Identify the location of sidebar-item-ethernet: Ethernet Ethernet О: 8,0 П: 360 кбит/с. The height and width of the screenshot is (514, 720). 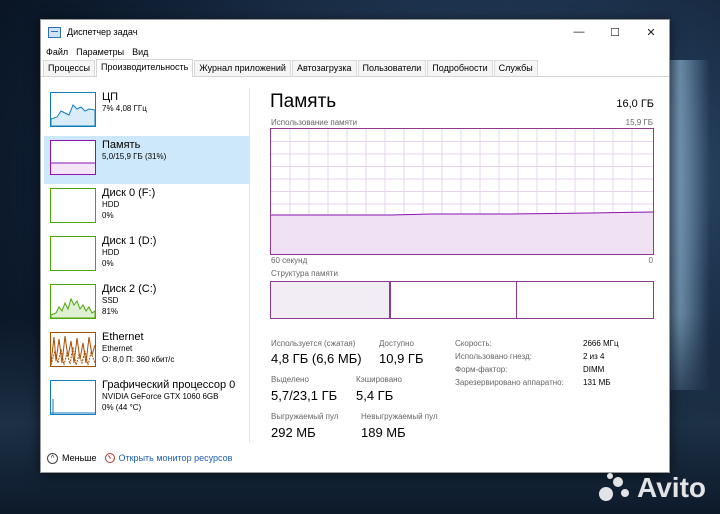
(146, 352).